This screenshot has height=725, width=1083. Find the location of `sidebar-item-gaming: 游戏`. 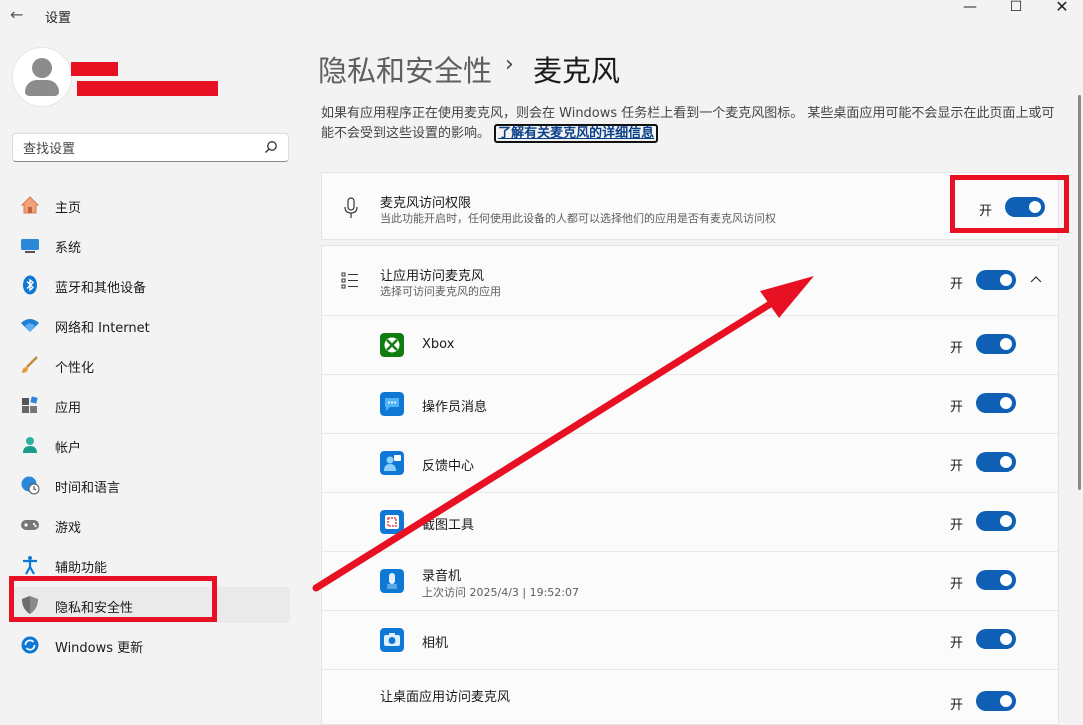

sidebar-item-gaming: 游戏 is located at coordinates (151, 525).